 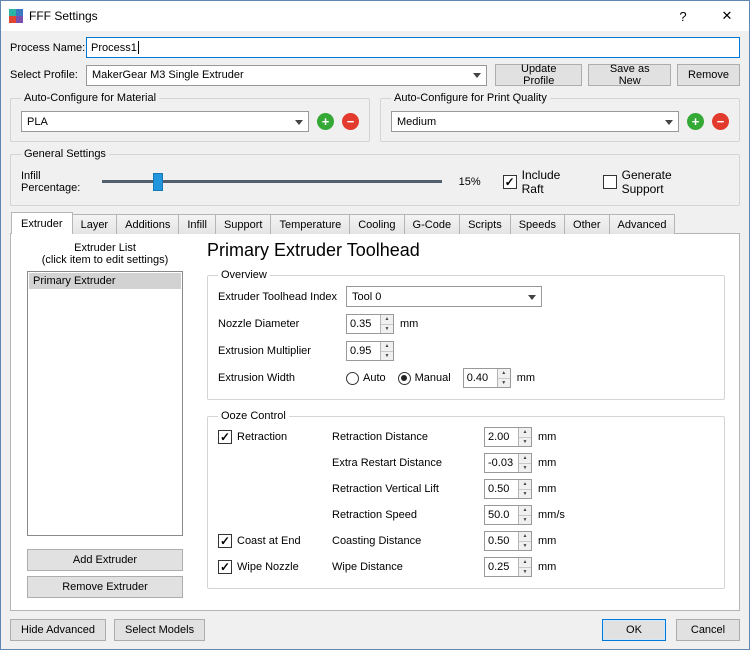 I want to click on extrusion-width-manual-radio, so click(x=404, y=378).